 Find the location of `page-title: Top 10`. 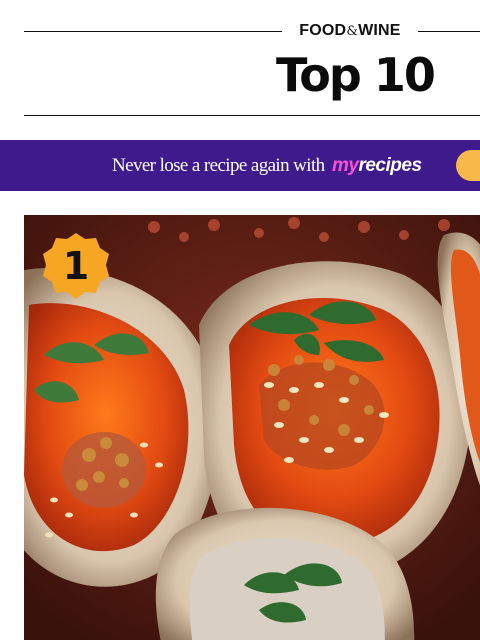

page-title: Top 10 is located at coordinates (356, 75).